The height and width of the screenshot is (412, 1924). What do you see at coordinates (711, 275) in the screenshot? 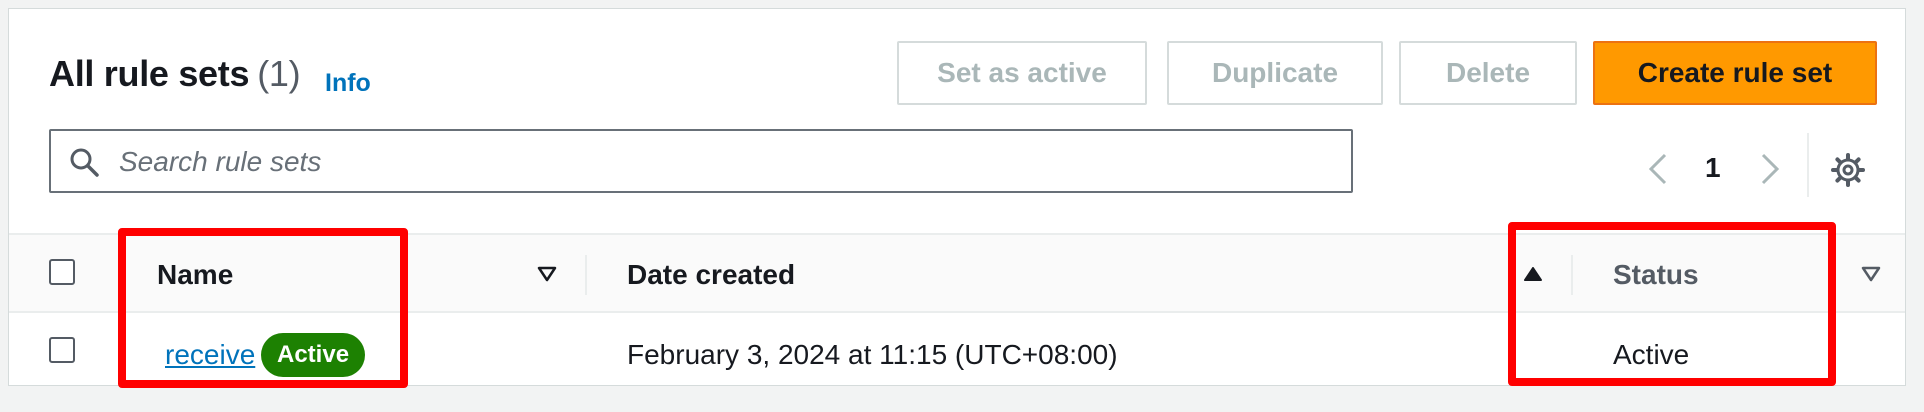
I see `column-header-date-created: Date created` at bounding box center [711, 275].